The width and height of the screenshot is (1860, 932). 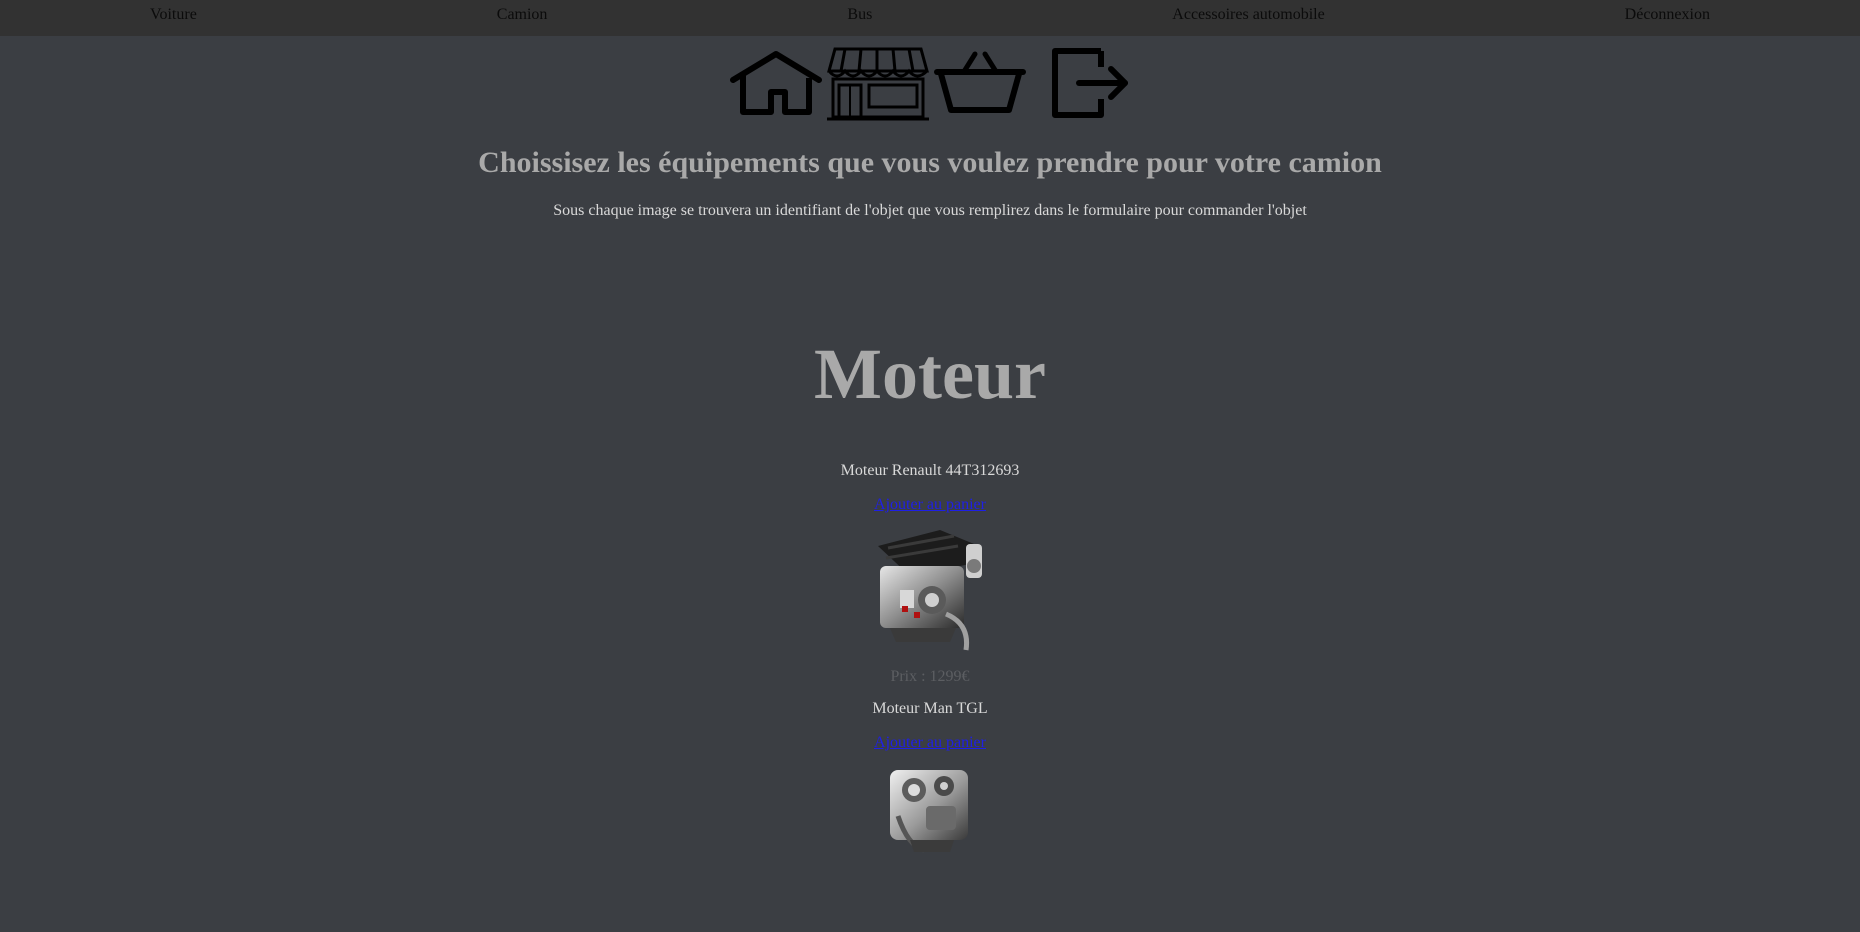 What do you see at coordinates (173, 14) in the screenshot?
I see `nav-link-voiture: Voiture` at bounding box center [173, 14].